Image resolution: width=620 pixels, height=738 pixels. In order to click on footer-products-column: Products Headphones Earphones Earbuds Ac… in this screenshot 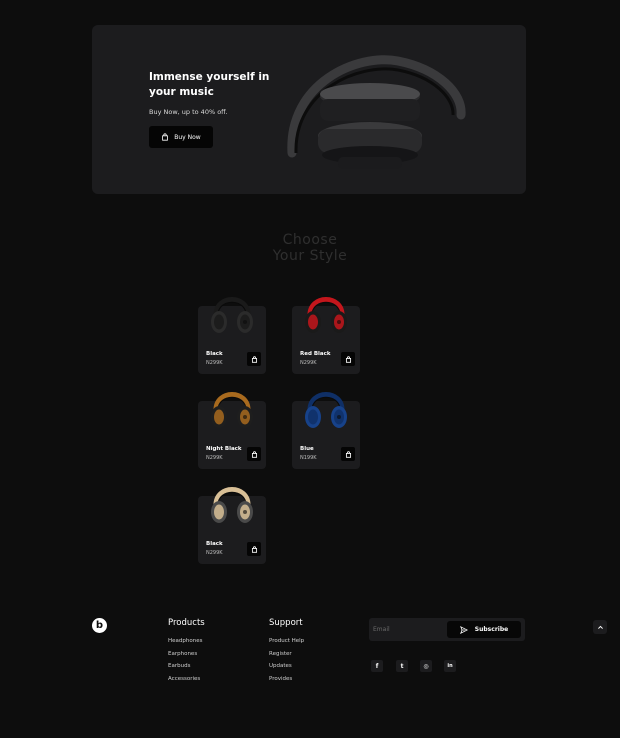, I will do `click(186, 653)`.